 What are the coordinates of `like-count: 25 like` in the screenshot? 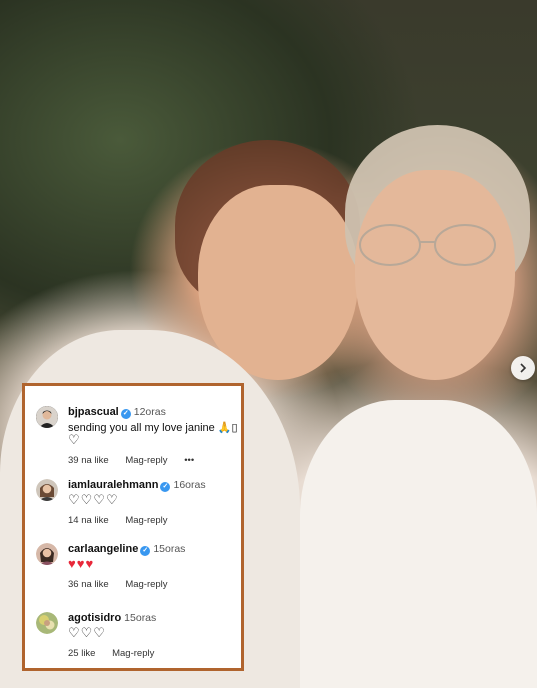 It's located at (81, 653).